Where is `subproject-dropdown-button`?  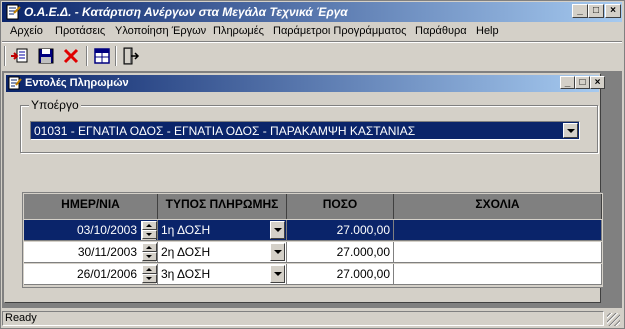 subproject-dropdown-button is located at coordinates (570, 130).